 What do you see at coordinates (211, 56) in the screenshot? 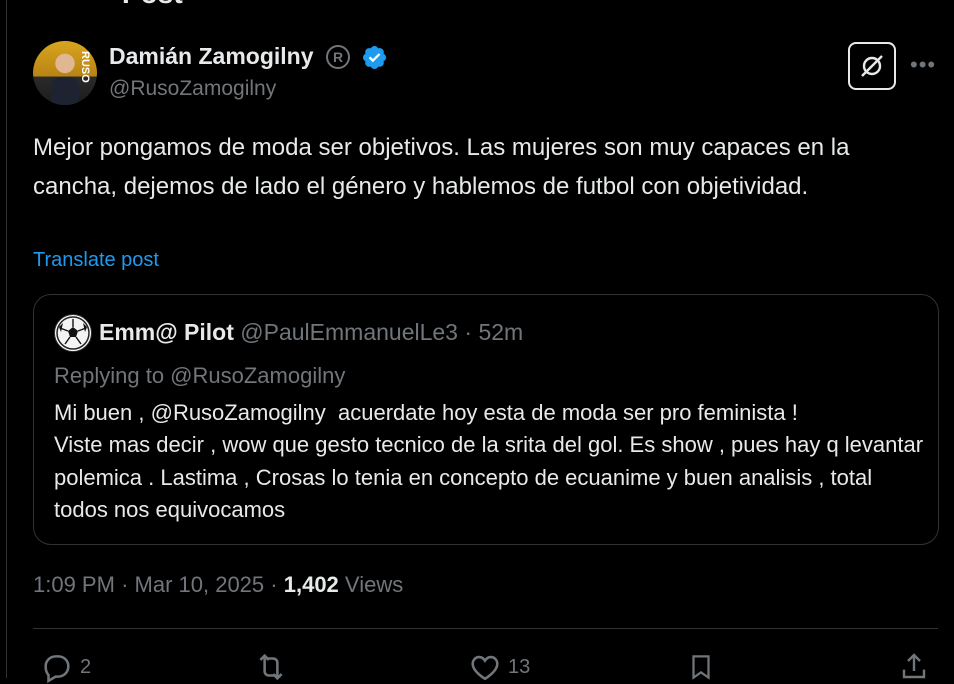
I see `author-name: Damián Zamogilny` at bounding box center [211, 56].